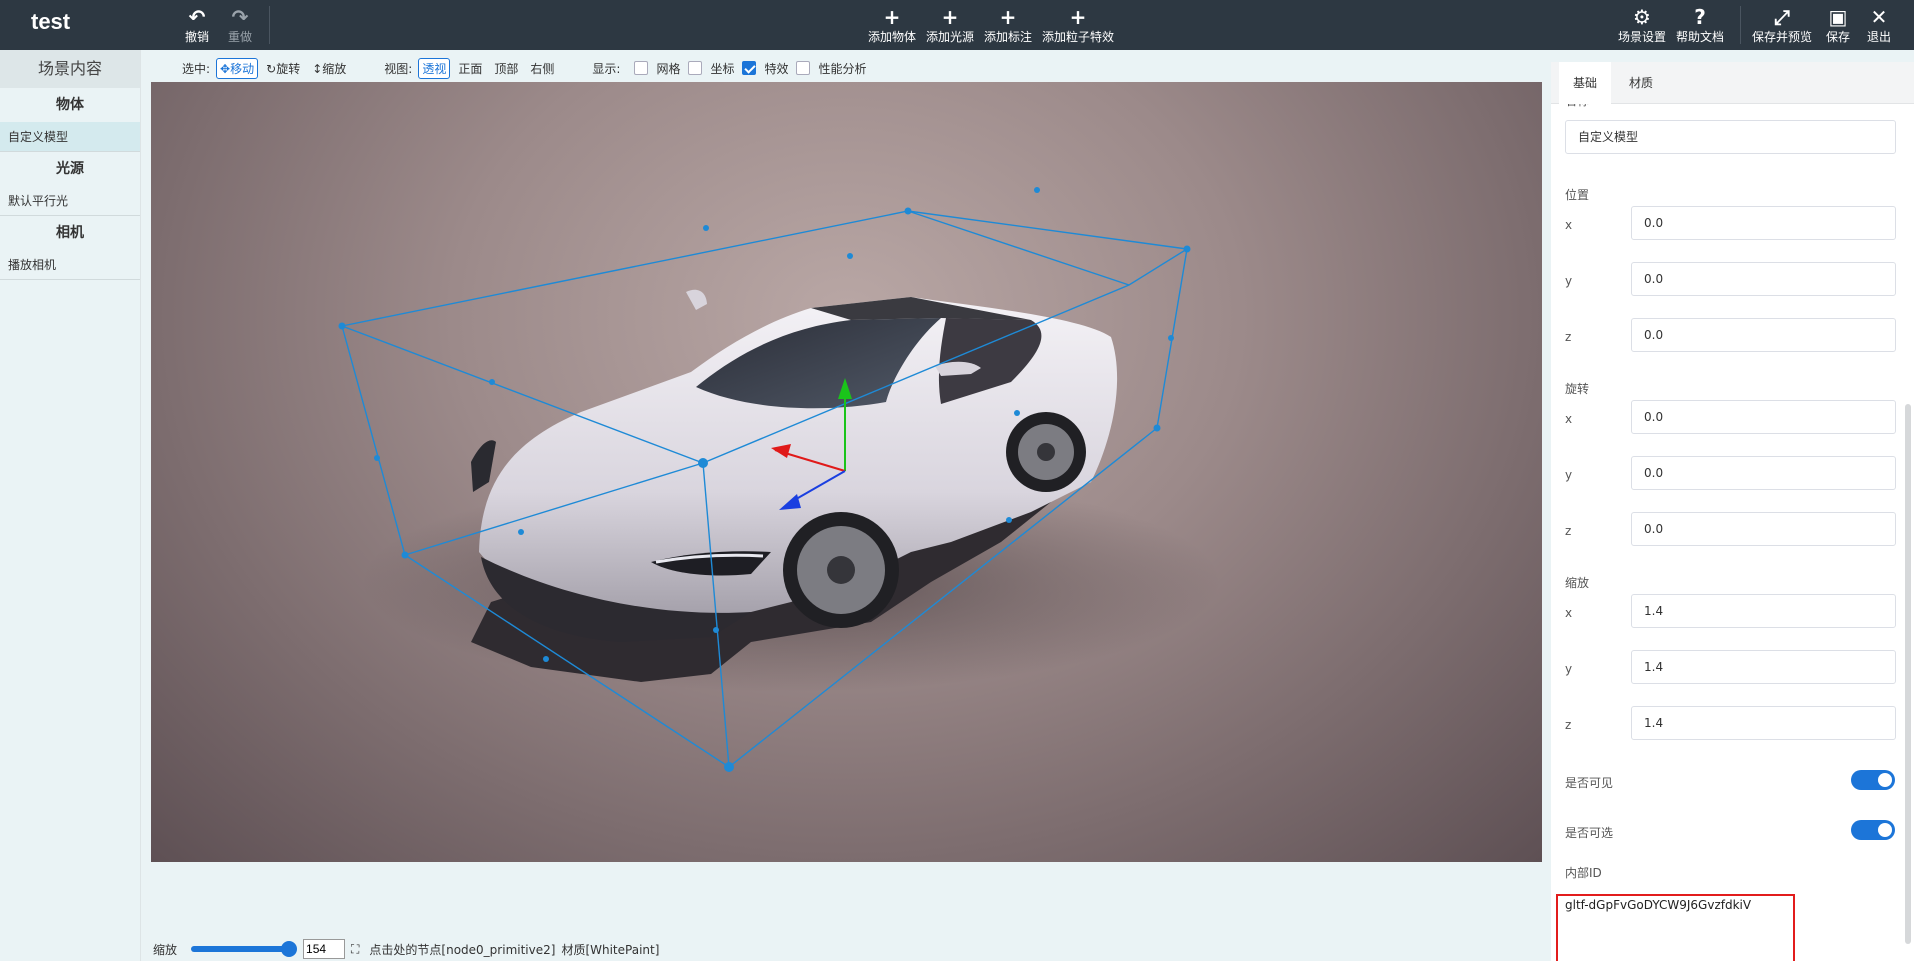  I want to click on save-icon: ▣, so click(1838, 17).